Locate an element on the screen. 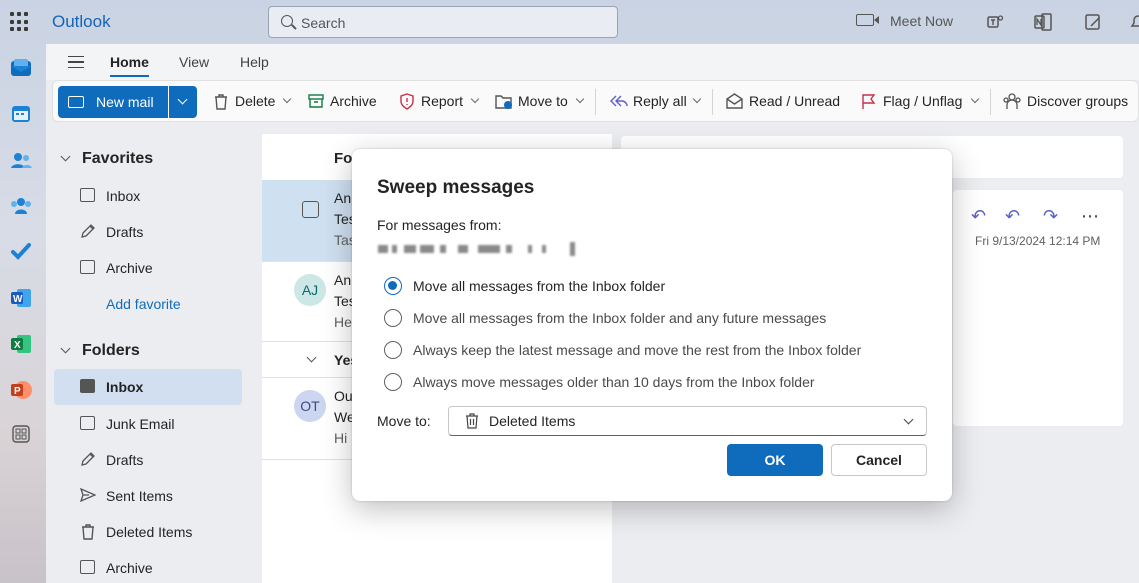 The width and height of the screenshot is (1139, 583). from-label: For messages from: is located at coordinates (439, 225).